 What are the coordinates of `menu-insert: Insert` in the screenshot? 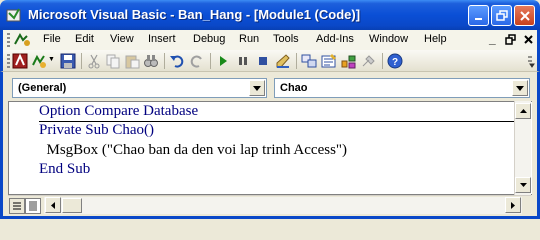 It's located at (162, 39).